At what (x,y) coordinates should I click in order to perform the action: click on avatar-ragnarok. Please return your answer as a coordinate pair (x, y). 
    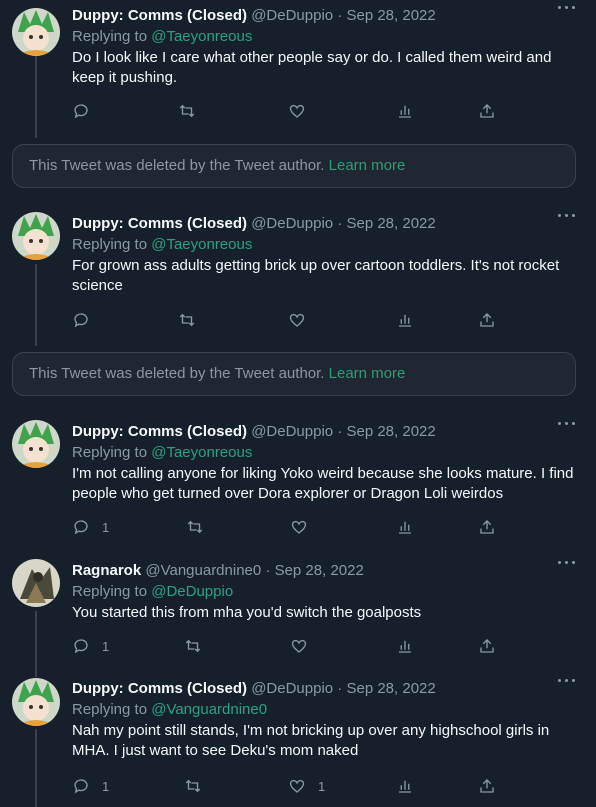
    Looking at the image, I should click on (36, 583).